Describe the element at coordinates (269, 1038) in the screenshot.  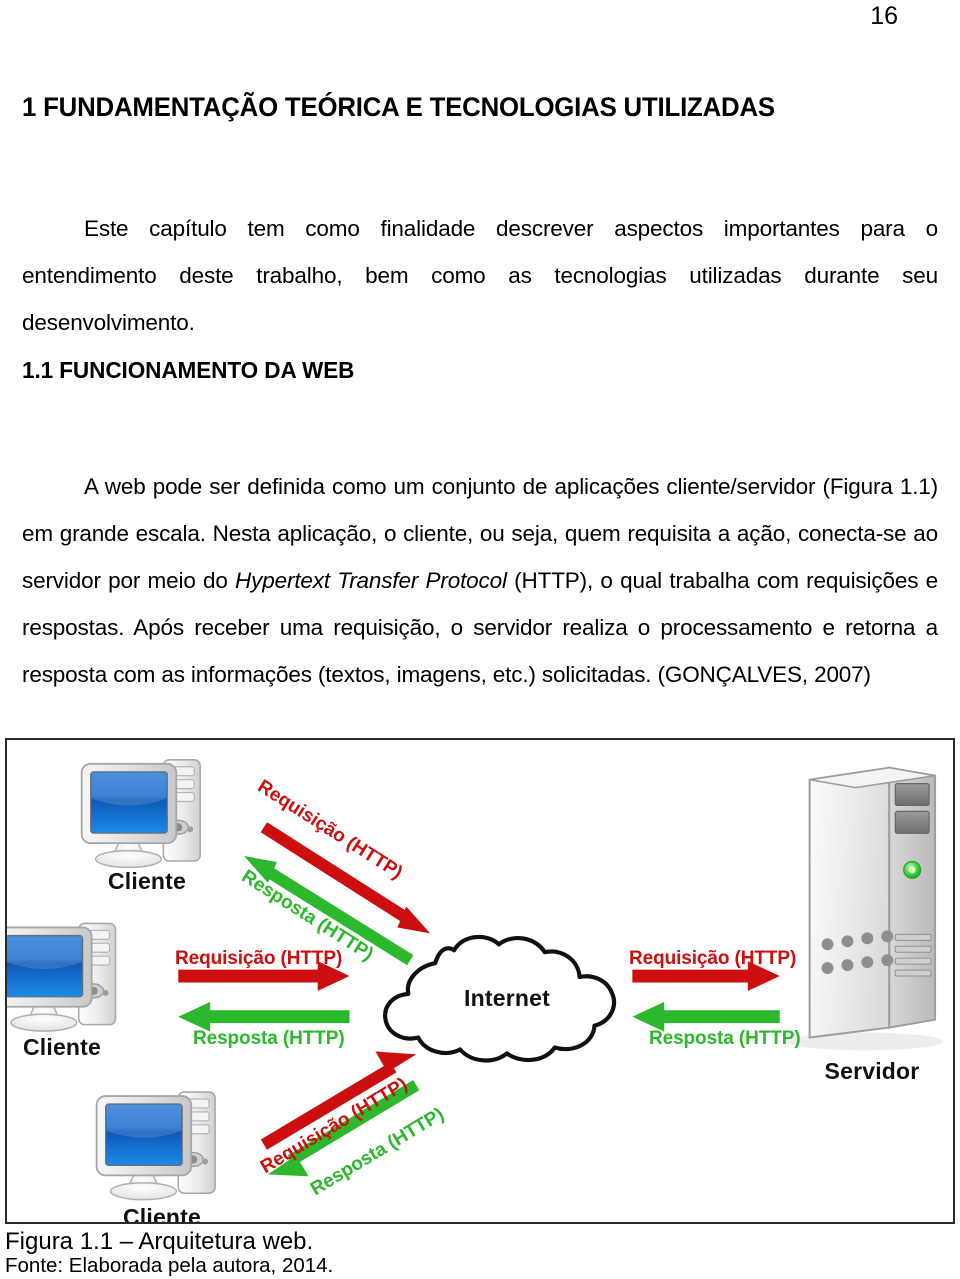
I see `label-arrow-middle-response: Resposta (HTTP)` at that location.